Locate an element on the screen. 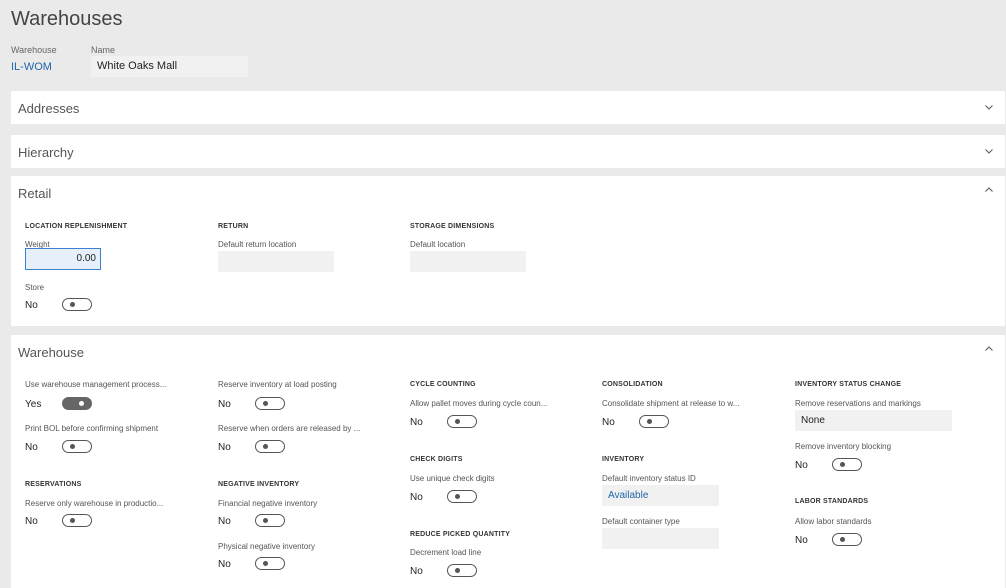 The height and width of the screenshot is (588, 1006). decrement-load-label: Decrement load line is located at coordinates (446, 552).